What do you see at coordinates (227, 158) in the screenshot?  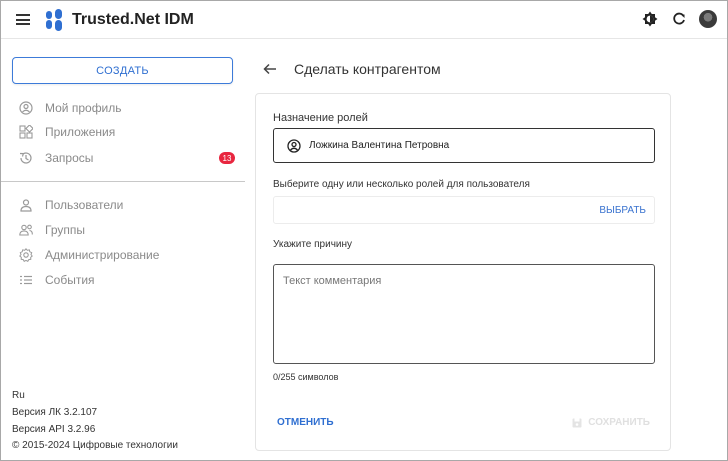 I see `requests-count-badge: 13` at bounding box center [227, 158].